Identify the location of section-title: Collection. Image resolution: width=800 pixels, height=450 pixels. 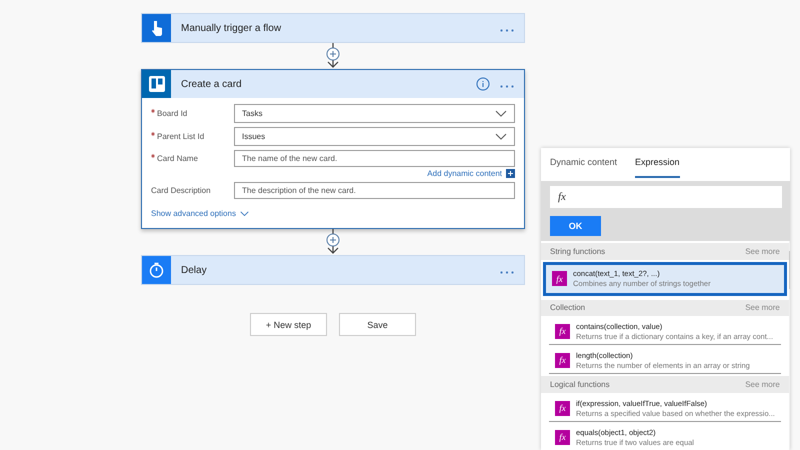
(568, 307).